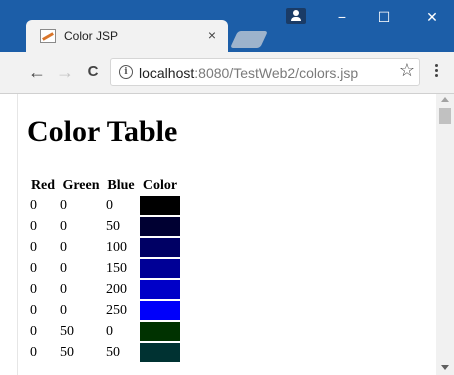 The height and width of the screenshot is (375, 454). I want to click on blue-value: 250, so click(116, 310).